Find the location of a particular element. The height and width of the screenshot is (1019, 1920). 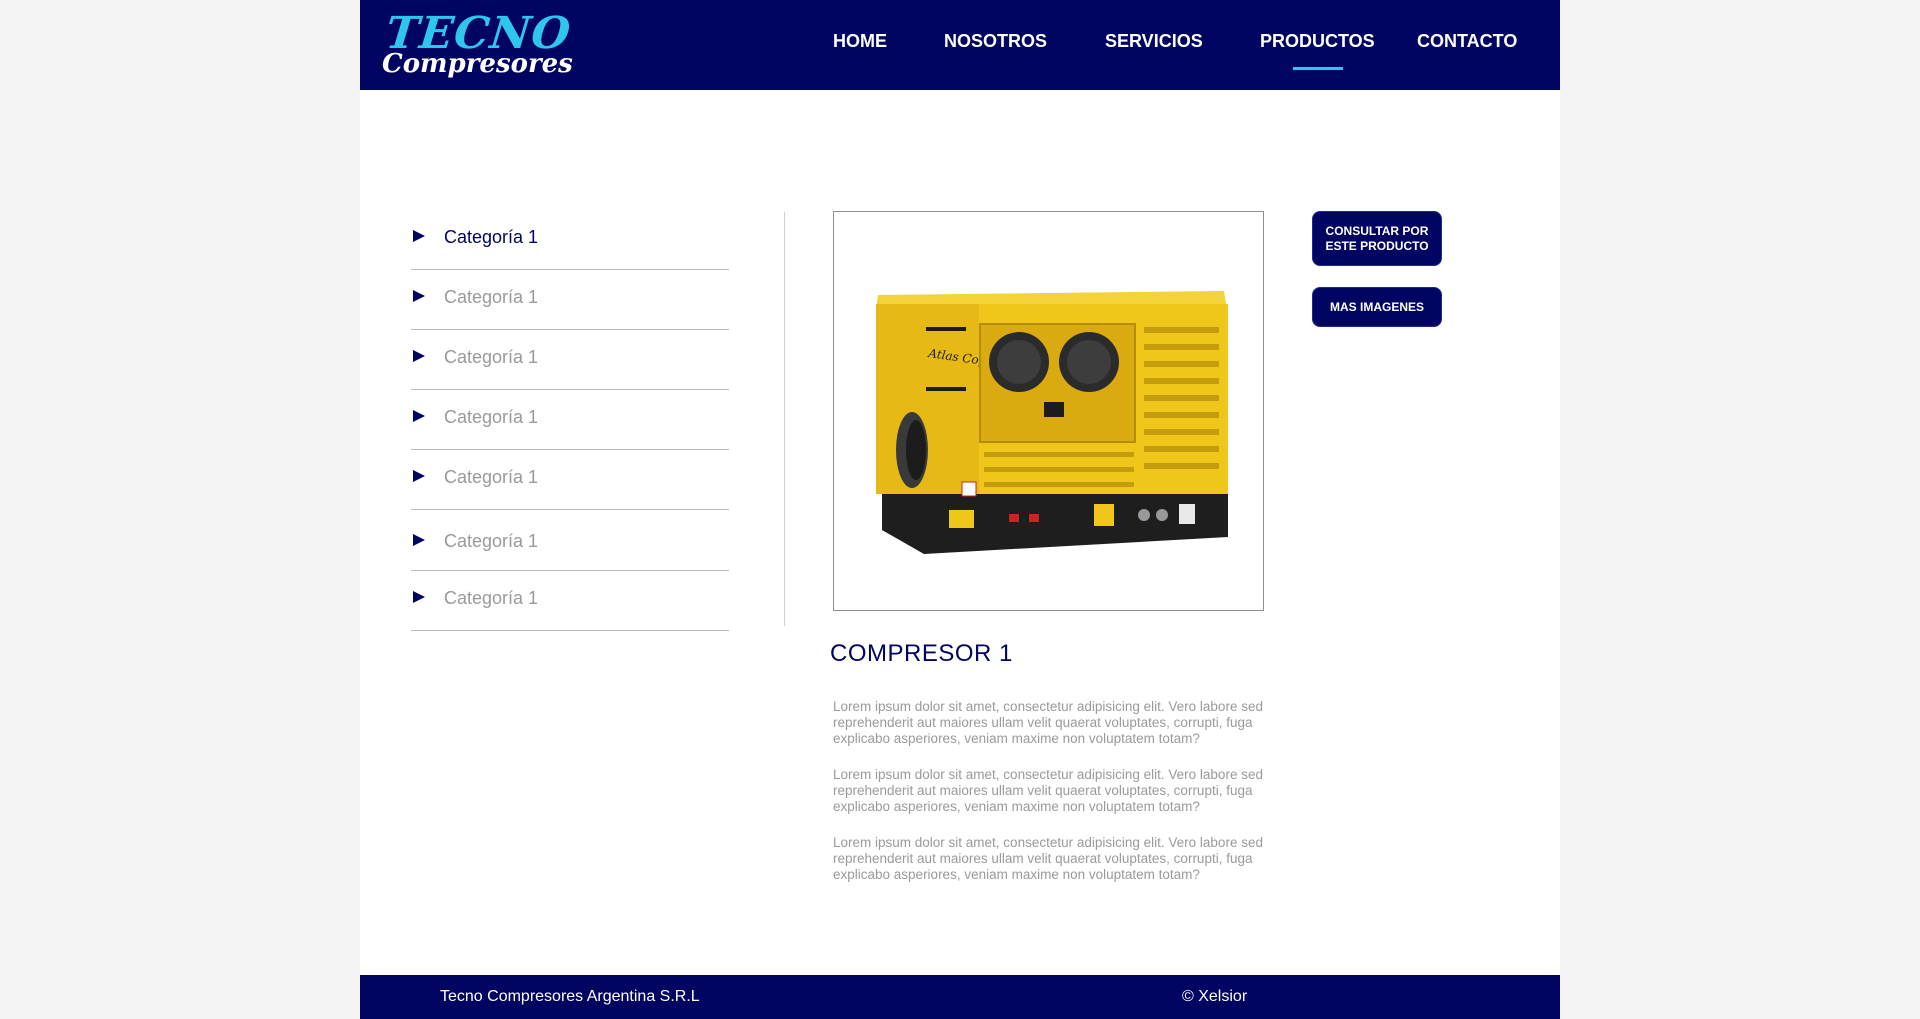

product-image: Atlas Copco is located at coordinates (1048, 411).